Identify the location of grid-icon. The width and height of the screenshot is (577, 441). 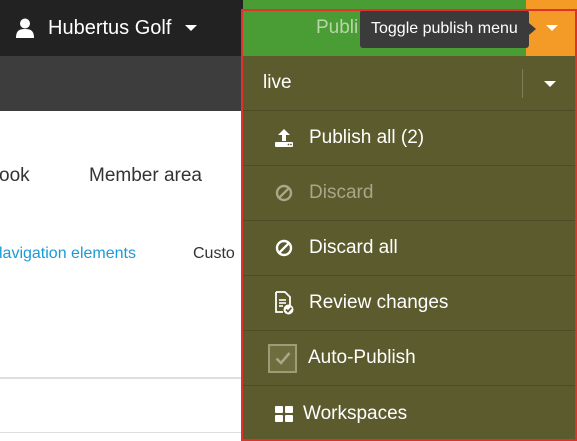
(284, 414).